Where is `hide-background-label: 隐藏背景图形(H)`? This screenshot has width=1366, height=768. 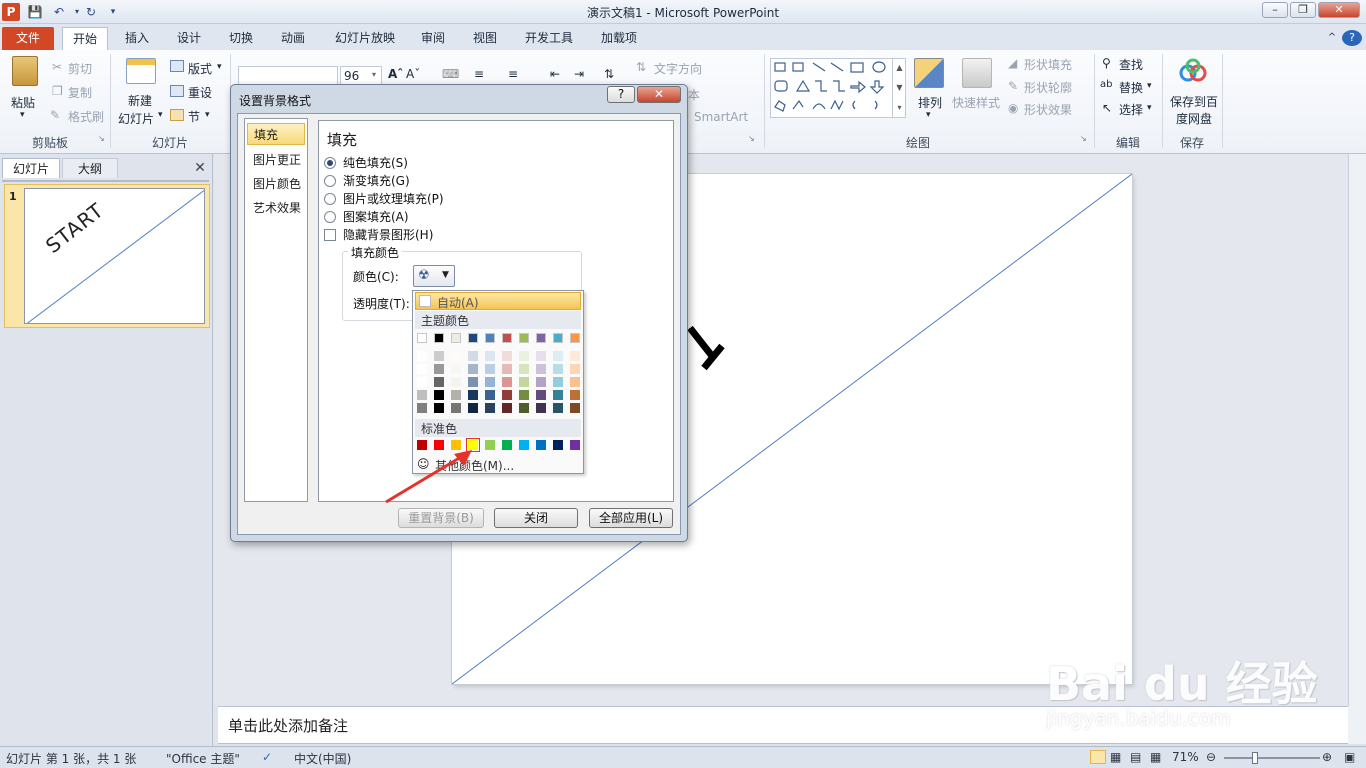 hide-background-label: 隐藏背景图形(H) is located at coordinates (388, 234).